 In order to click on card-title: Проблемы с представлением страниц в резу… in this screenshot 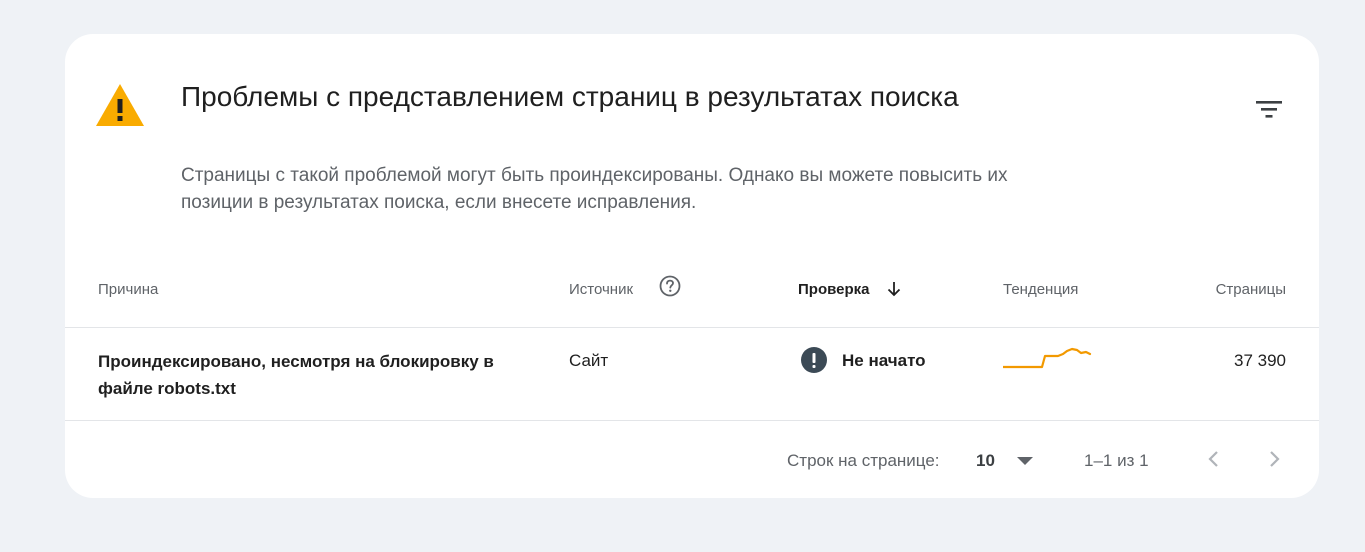, I will do `click(570, 96)`.